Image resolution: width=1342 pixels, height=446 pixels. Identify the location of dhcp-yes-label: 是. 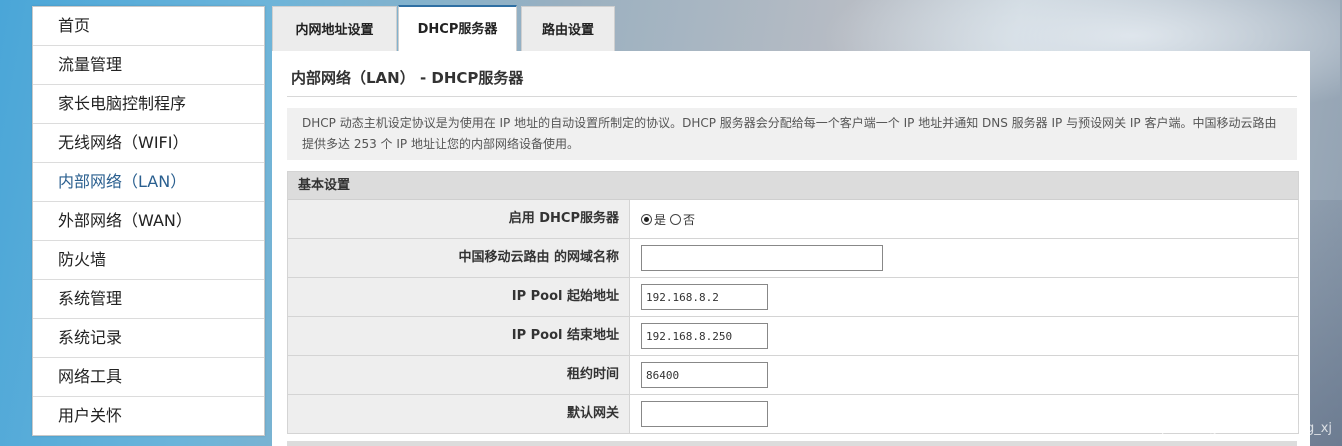
(660, 219).